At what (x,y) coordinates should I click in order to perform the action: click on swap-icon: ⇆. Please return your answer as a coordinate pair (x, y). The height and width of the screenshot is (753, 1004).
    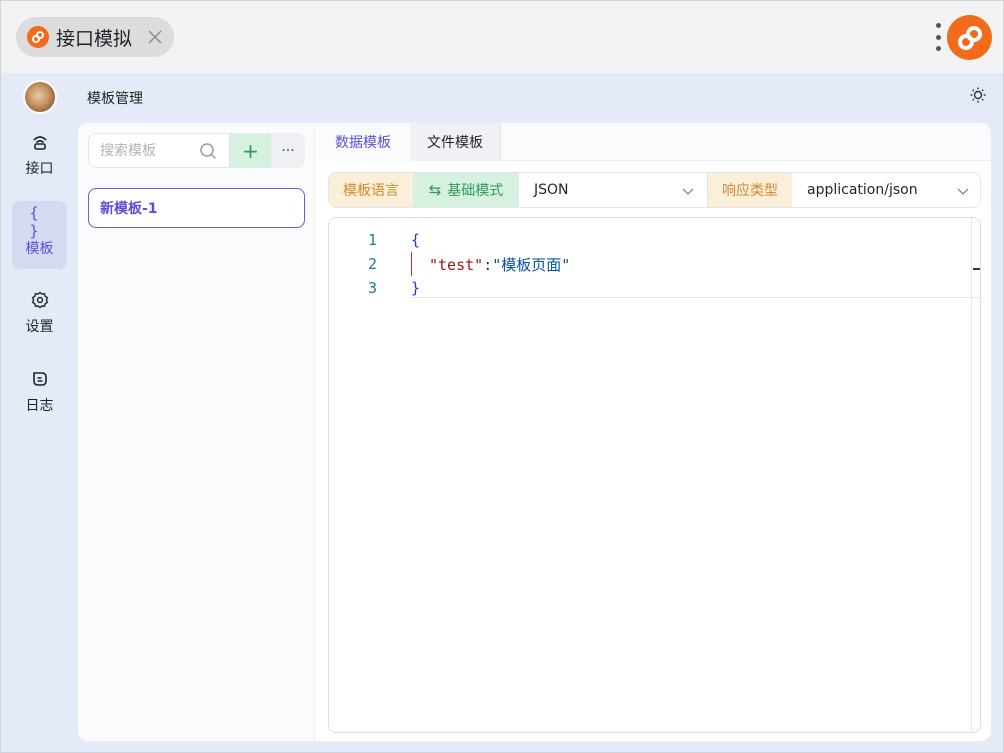
    Looking at the image, I should click on (435, 190).